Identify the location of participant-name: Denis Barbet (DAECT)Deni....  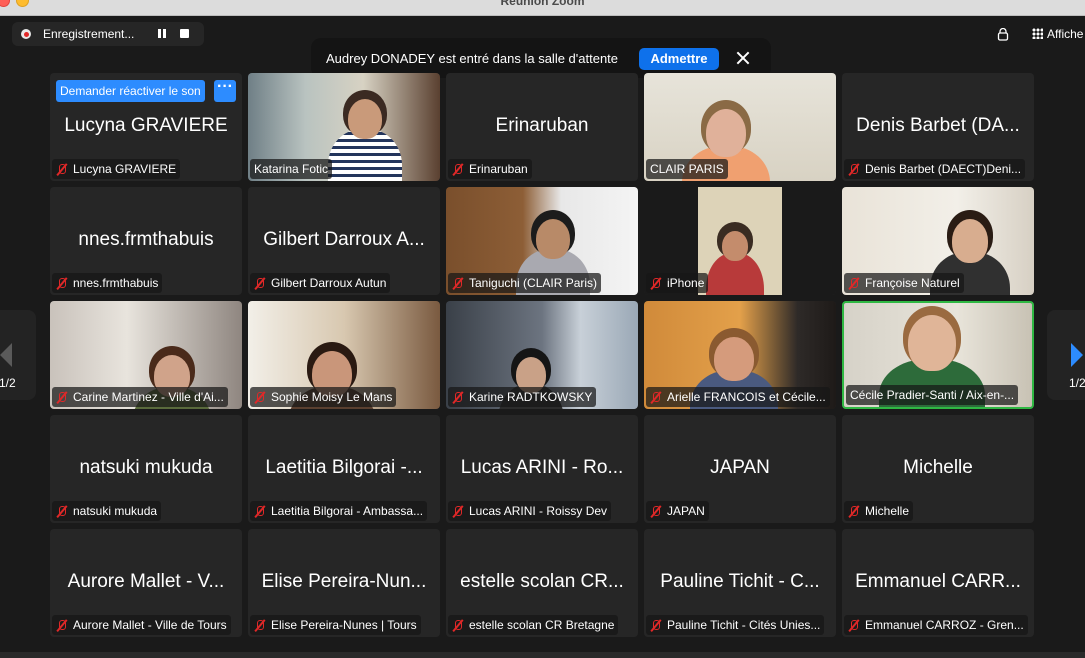
(943, 169).